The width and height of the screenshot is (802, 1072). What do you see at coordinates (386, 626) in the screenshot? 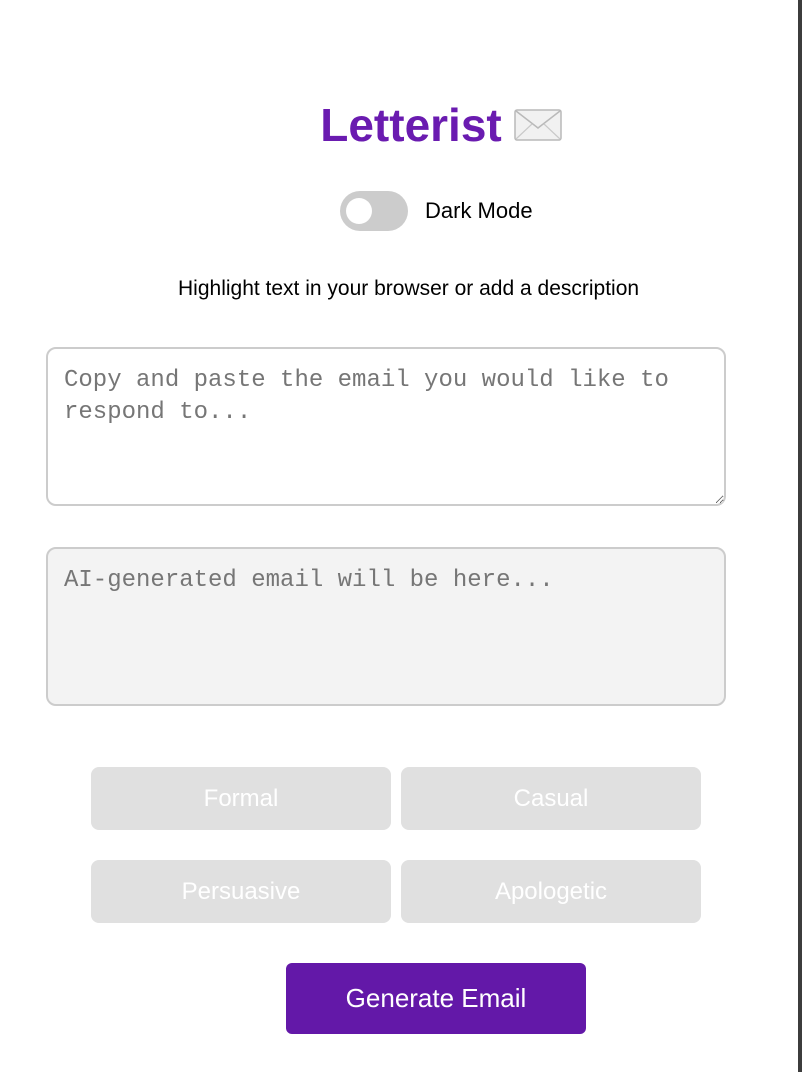
I see `generated-email-output` at bounding box center [386, 626].